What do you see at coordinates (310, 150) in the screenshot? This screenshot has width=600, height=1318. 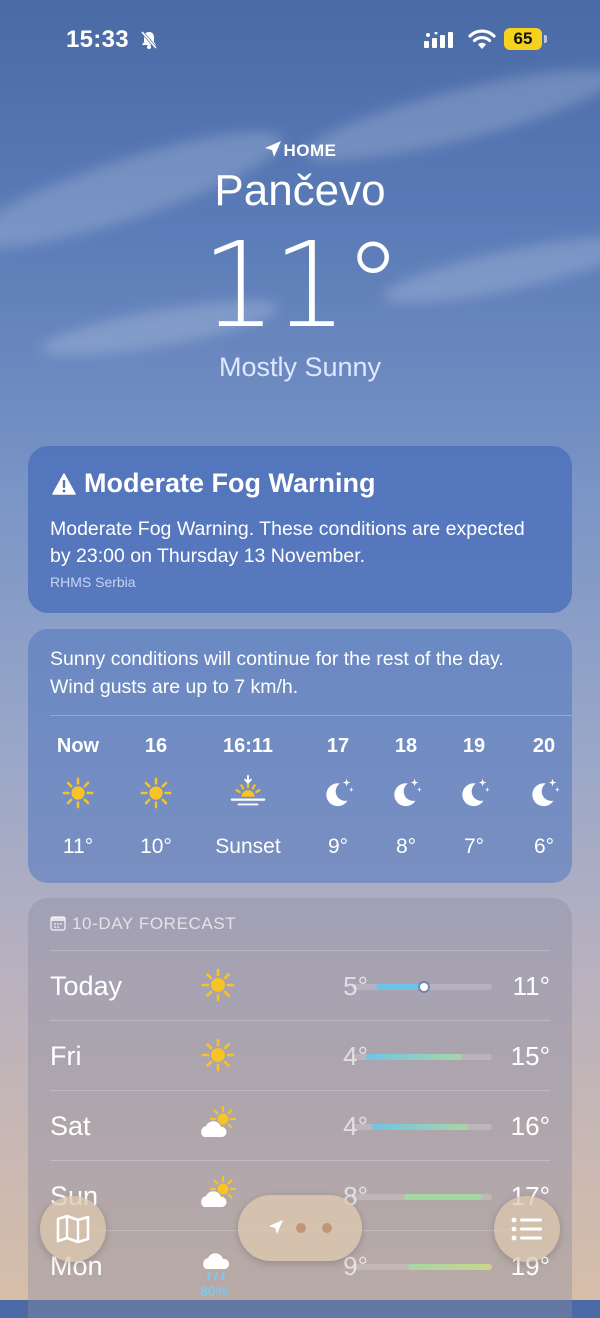 I see `location-label-text: HOME` at bounding box center [310, 150].